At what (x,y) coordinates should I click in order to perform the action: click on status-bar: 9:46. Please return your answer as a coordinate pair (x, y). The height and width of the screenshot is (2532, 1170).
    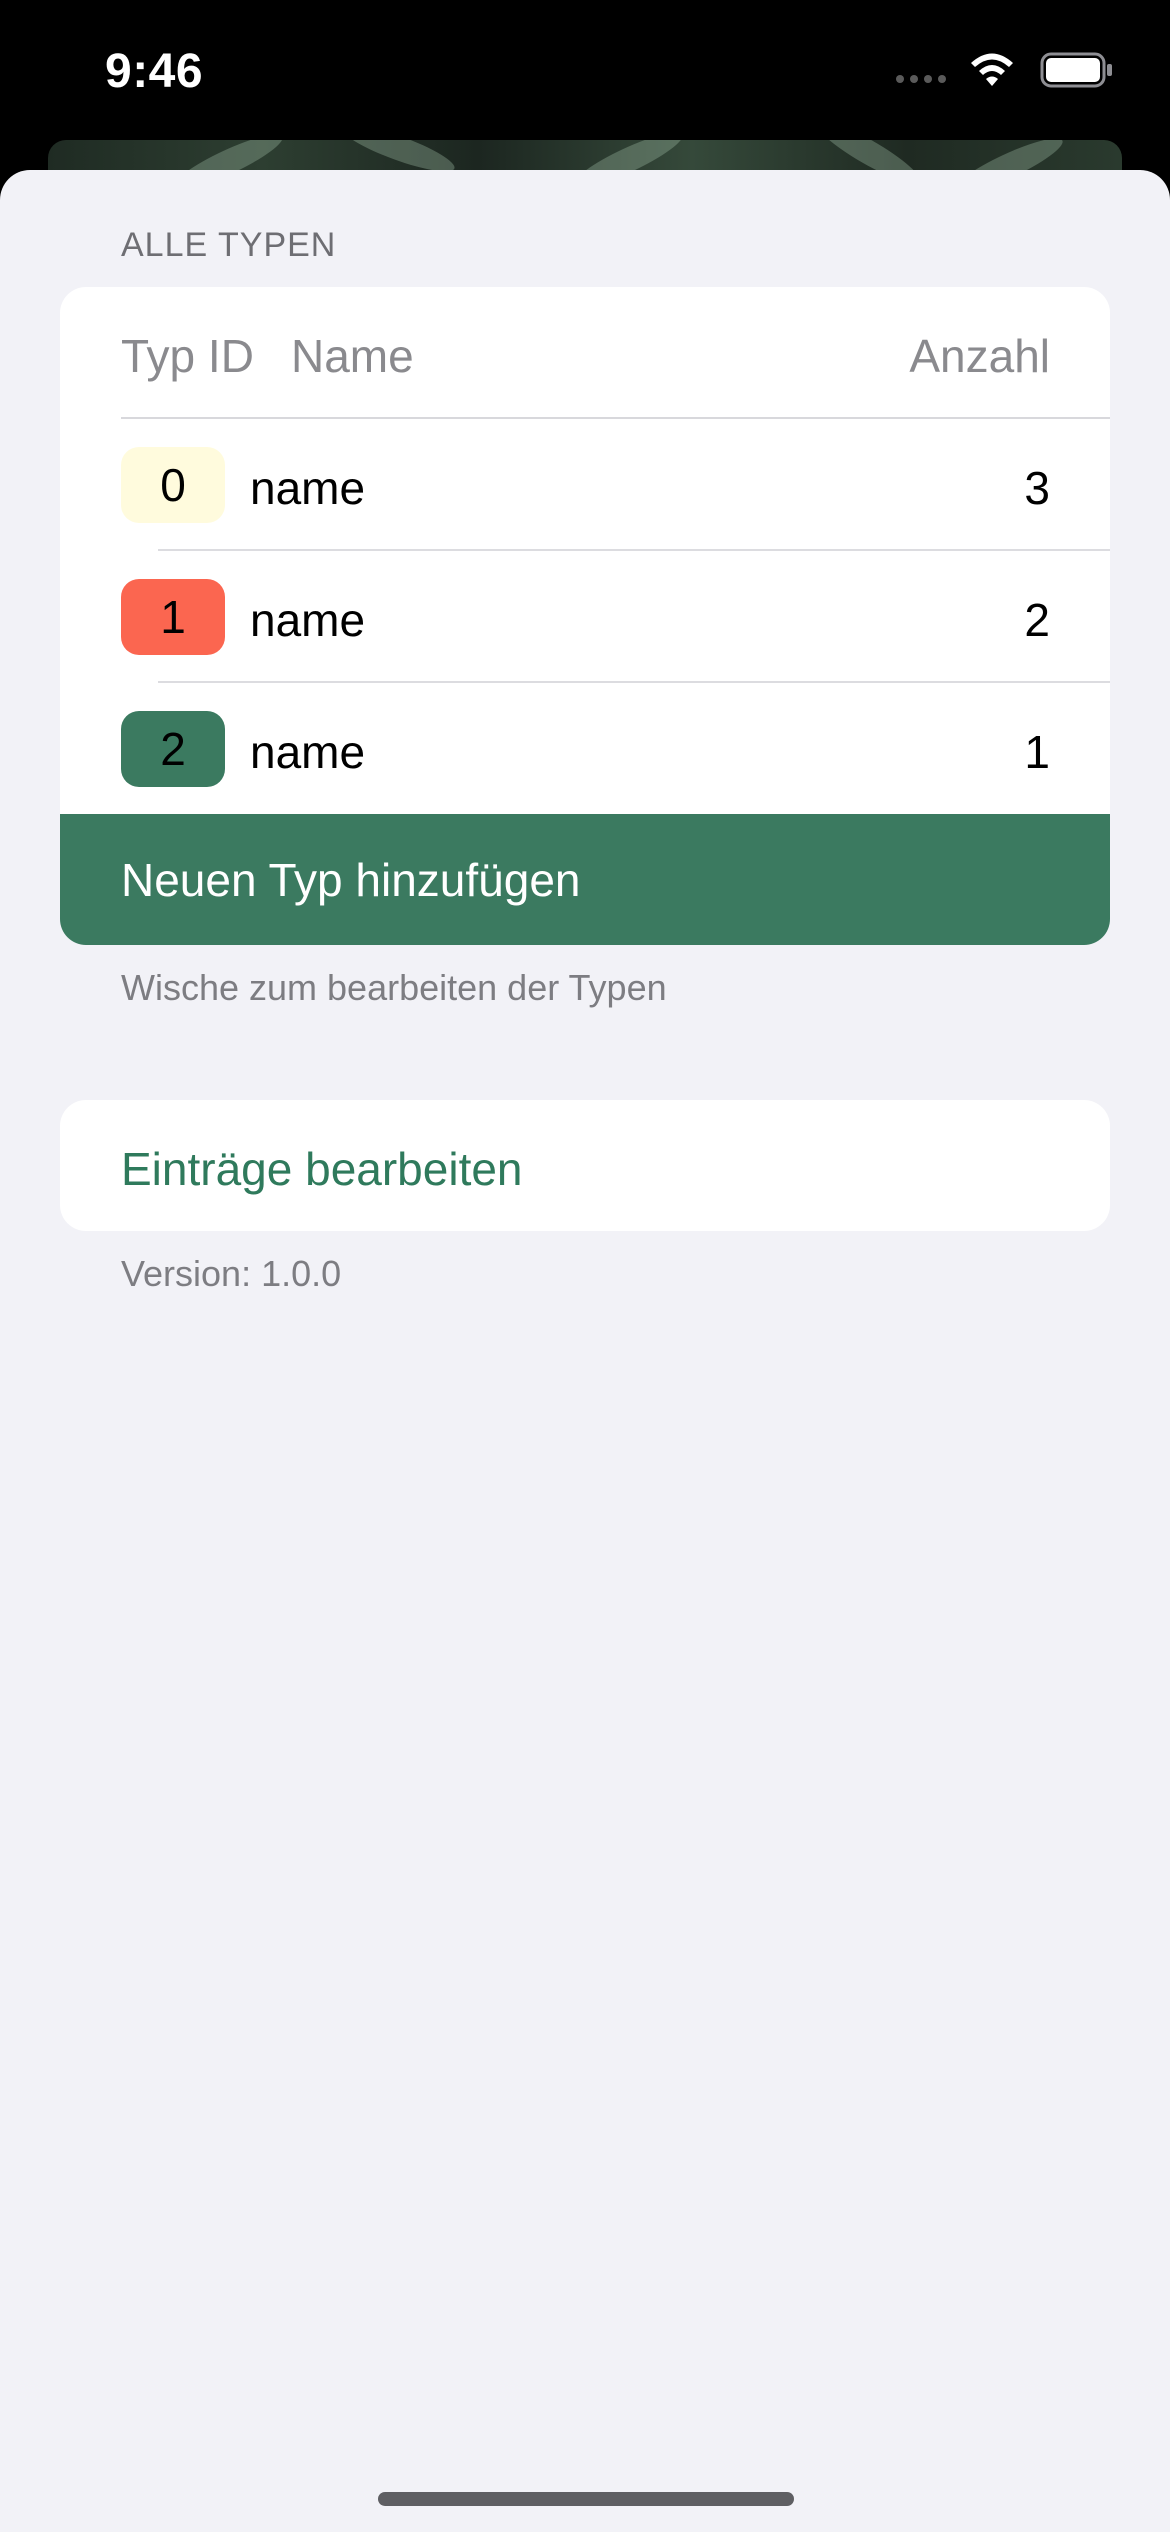
    Looking at the image, I should click on (585, 72).